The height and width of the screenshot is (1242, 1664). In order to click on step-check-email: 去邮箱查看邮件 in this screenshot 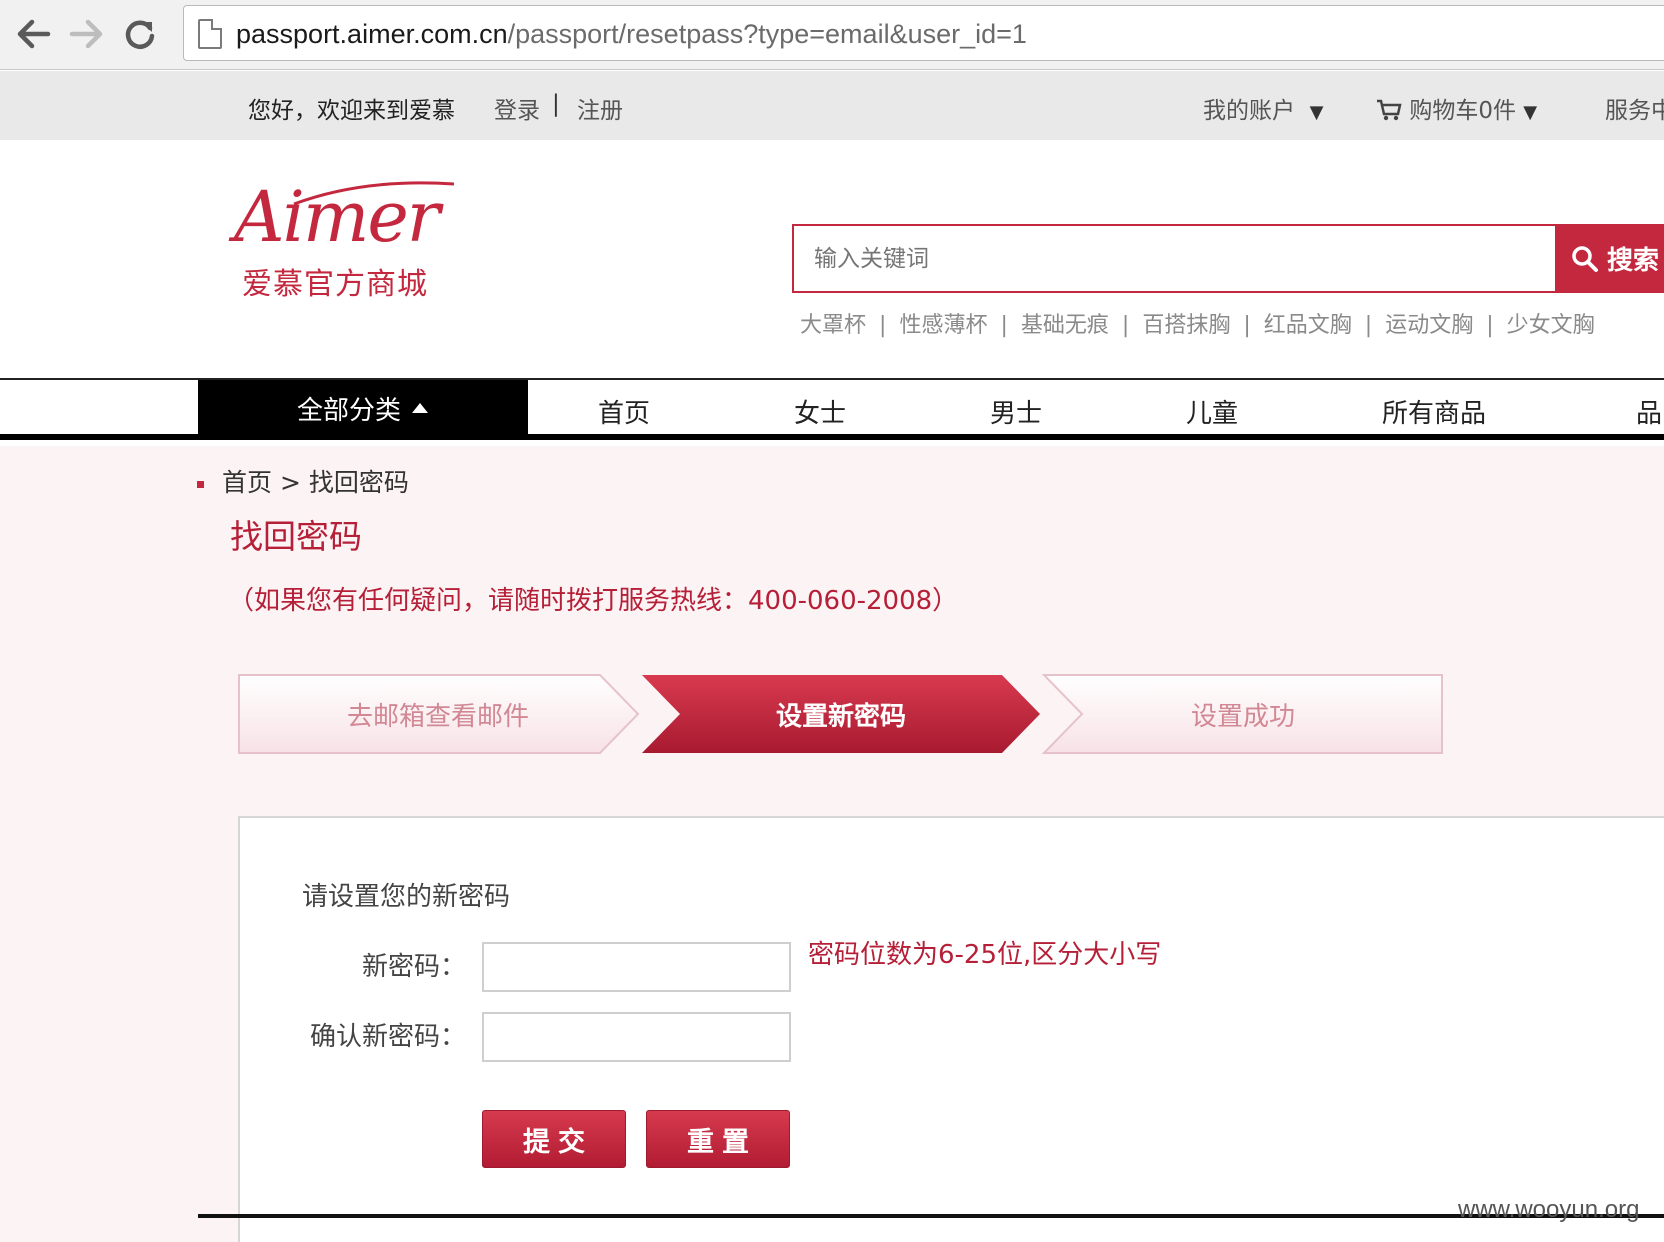, I will do `click(437, 716)`.